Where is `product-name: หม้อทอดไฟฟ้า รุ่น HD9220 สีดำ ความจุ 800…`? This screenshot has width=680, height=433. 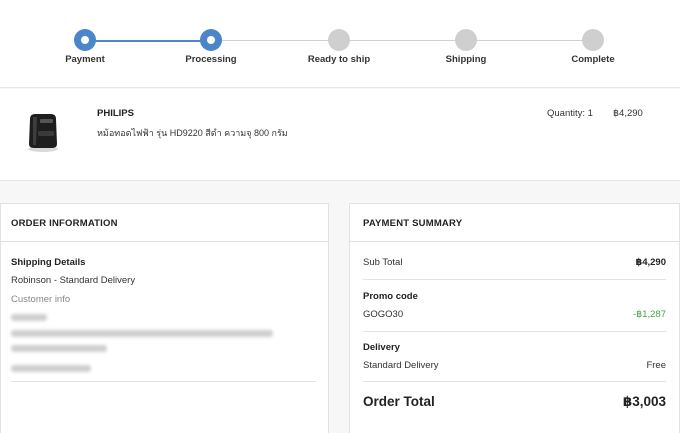 product-name: หม้อทอดไฟฟ้า รุ่น HD9220 สีดำ ความจุ 800… is located at coordinates (192, 133).